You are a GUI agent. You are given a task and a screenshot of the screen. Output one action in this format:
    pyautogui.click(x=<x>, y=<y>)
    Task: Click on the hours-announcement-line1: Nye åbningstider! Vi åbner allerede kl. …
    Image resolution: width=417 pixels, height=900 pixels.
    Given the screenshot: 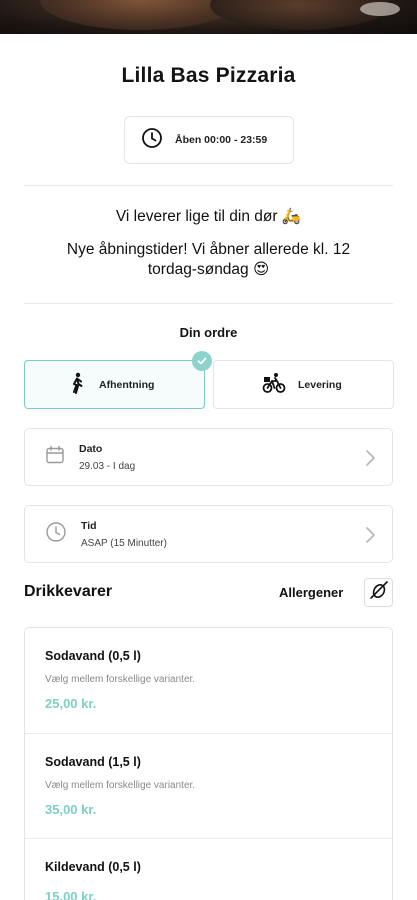 What is the action you would take?
    pyautogui.click(x=208, y=249)
    